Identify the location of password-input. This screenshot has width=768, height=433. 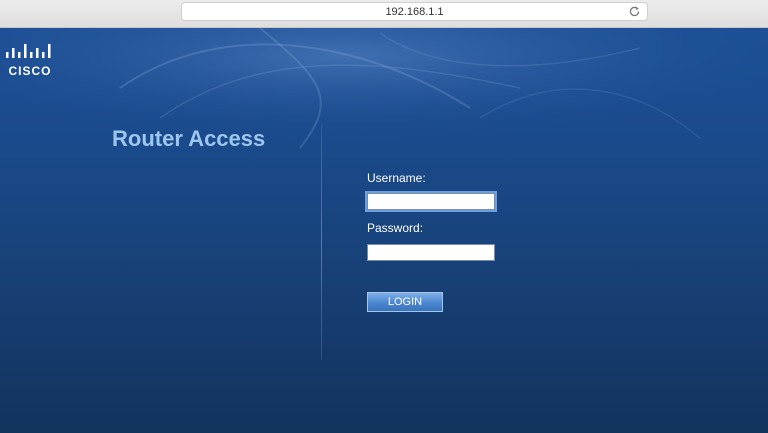
(431, 252).